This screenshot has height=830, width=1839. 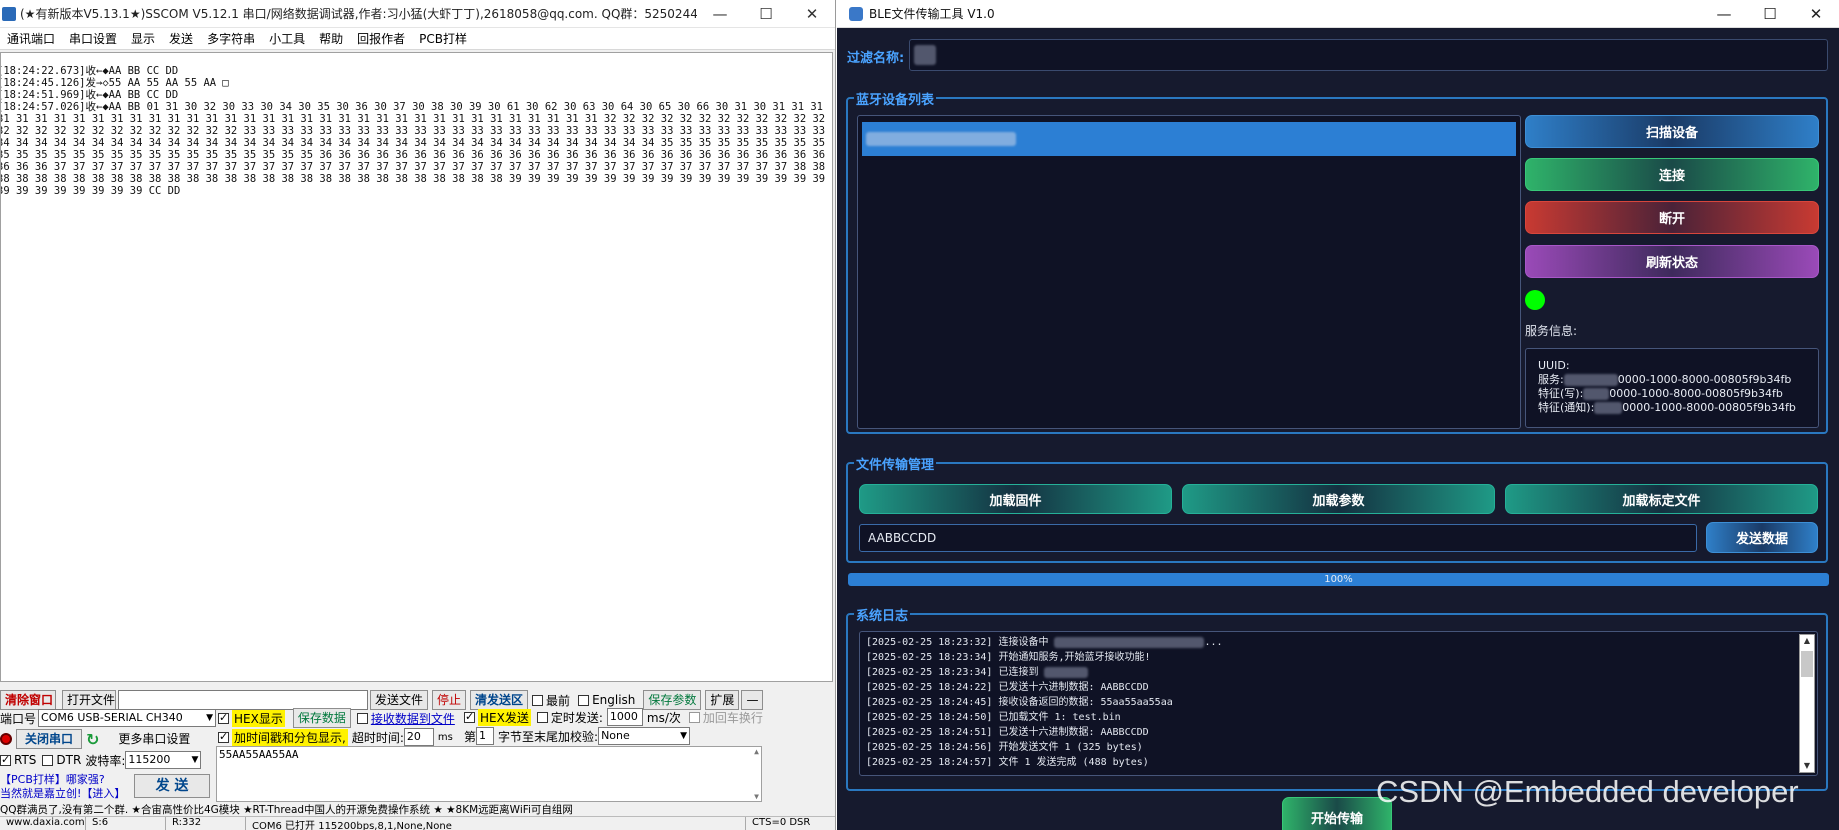 What do you see at coordinates (895, 463) in the screenshot?
I see `file-transfer-title: 文件传输管理` at bounding box center [895, 463].